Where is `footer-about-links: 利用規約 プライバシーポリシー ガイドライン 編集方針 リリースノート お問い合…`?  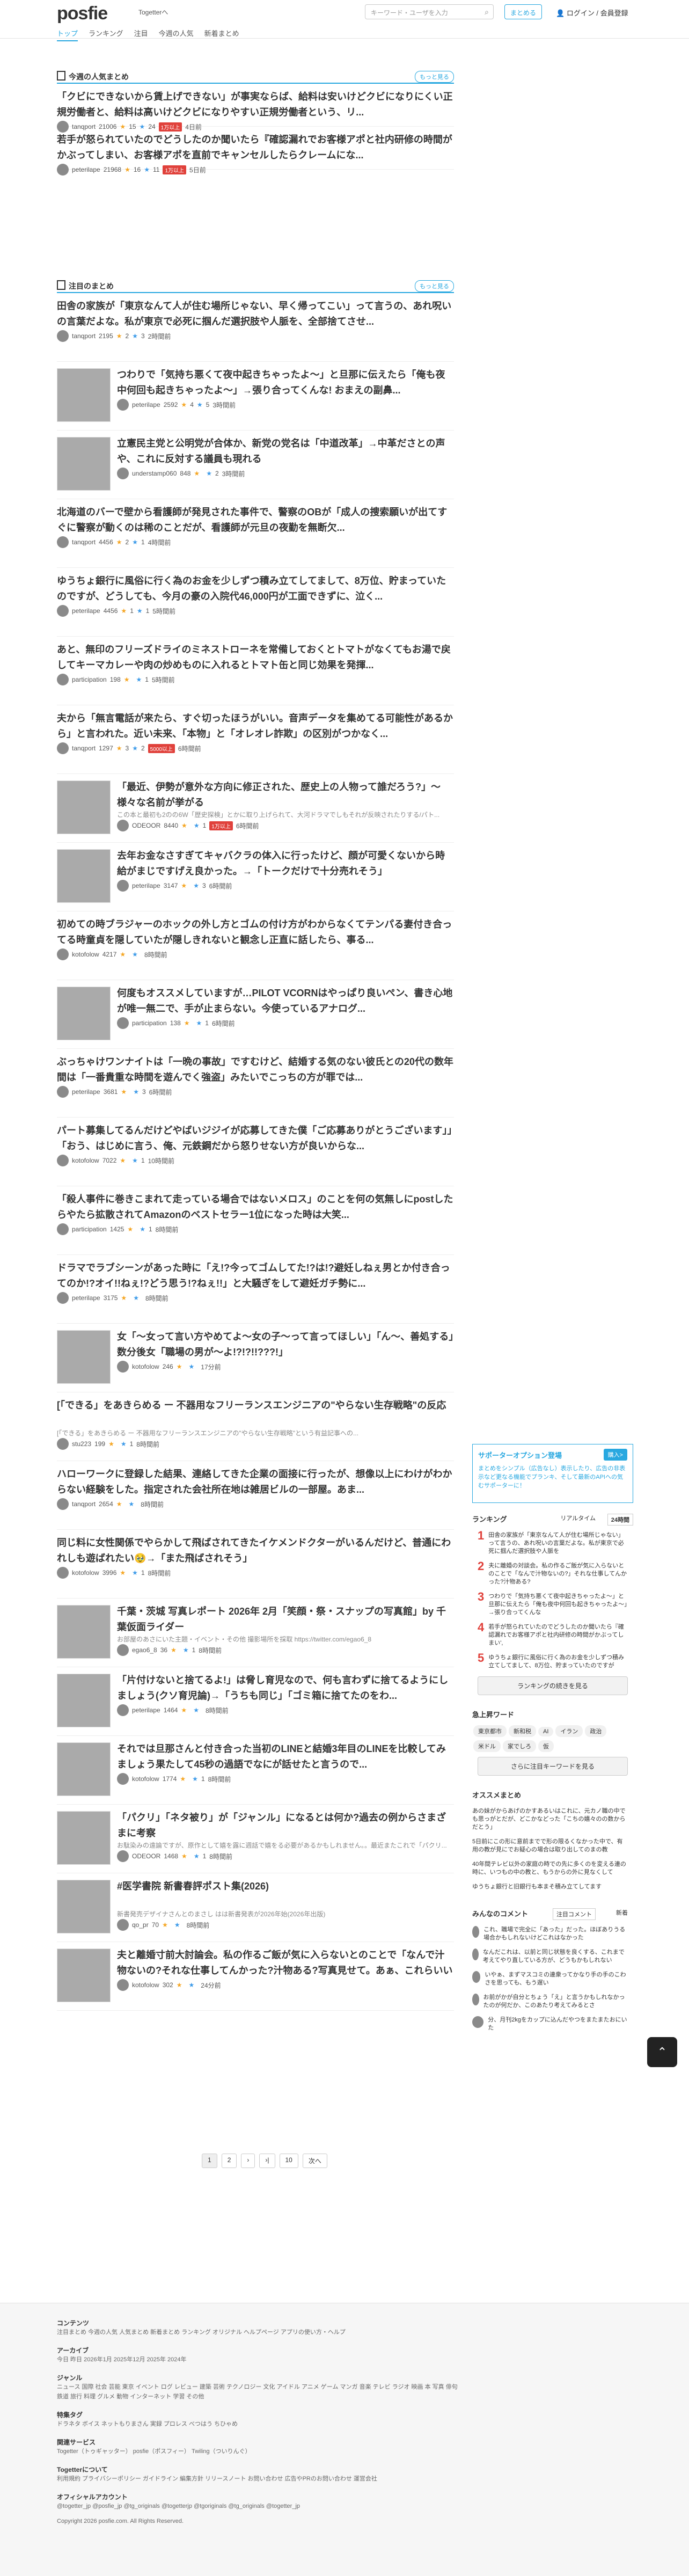
footer-about-links: 利用規約 プライバシーポリシー ガイドライン 編集方針 リリースノート お問い合… is located at coordinates (261, 2479).